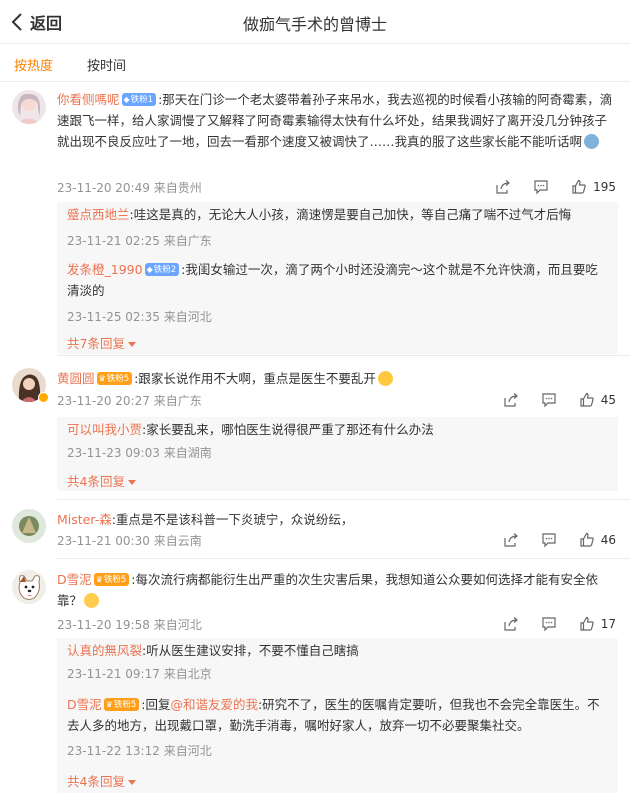  I want to click on like-button: 17, so click(597, 624).